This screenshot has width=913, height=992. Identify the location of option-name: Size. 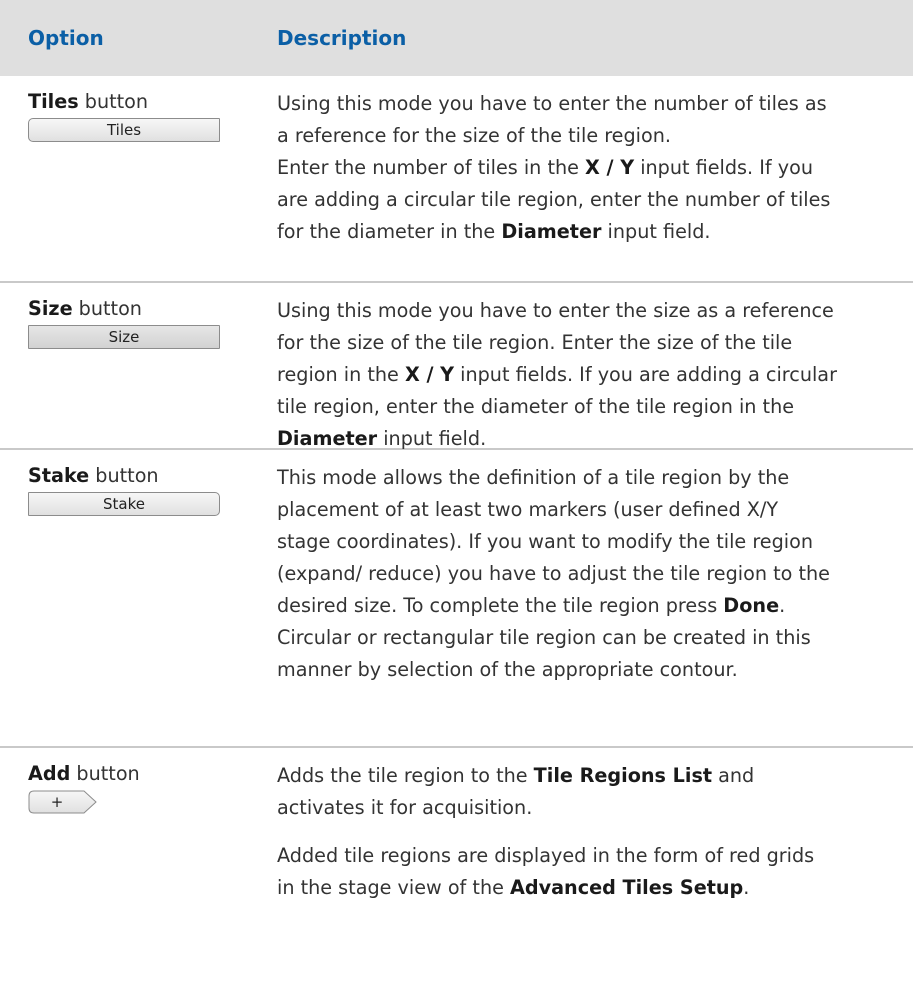
(50, 308).